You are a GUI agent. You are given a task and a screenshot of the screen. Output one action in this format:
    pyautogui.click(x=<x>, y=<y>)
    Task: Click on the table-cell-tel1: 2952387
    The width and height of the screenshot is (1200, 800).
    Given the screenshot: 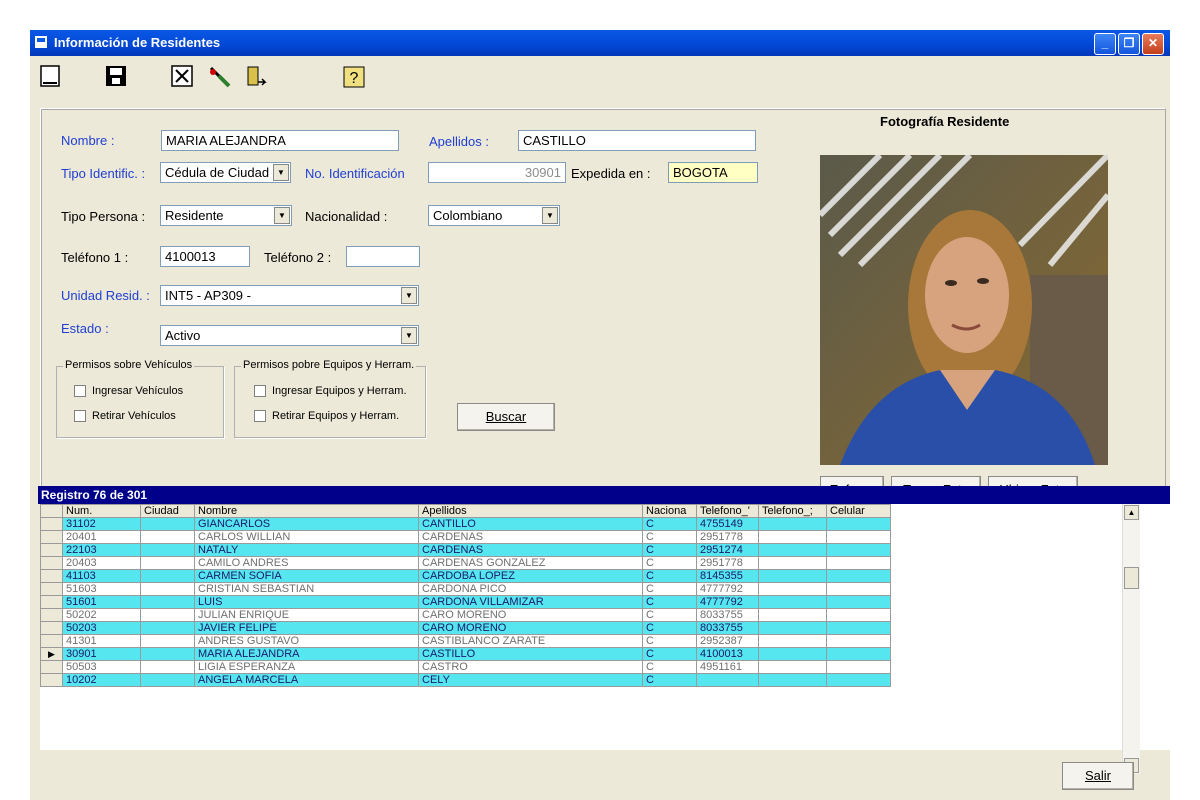 What is the action you would take?
    pyautogui.click(x=727, y=641)
    